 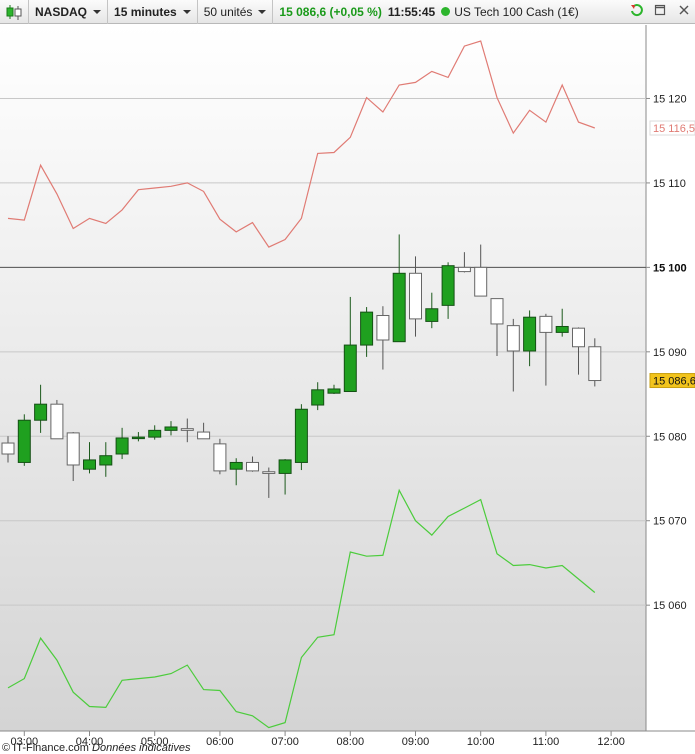 I want to click on close-icon, so click(x=684, y=10).